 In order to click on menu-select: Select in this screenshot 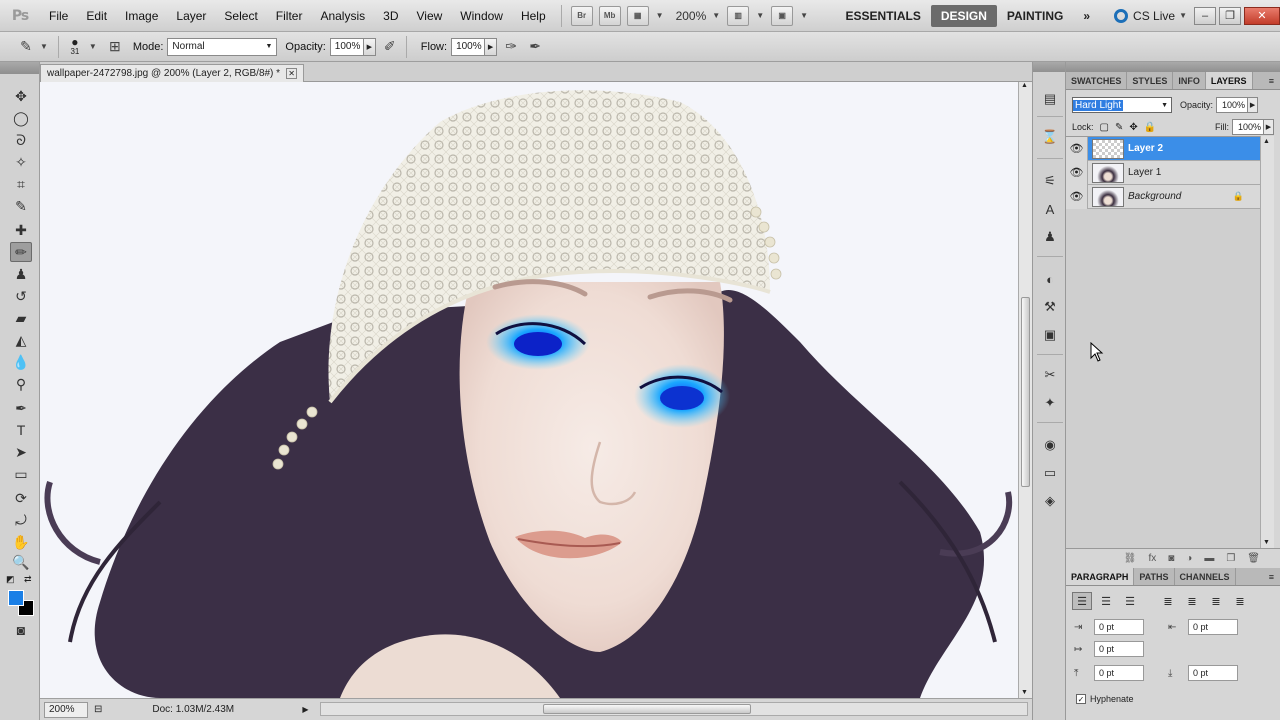, I will do `click(240, 16)`.